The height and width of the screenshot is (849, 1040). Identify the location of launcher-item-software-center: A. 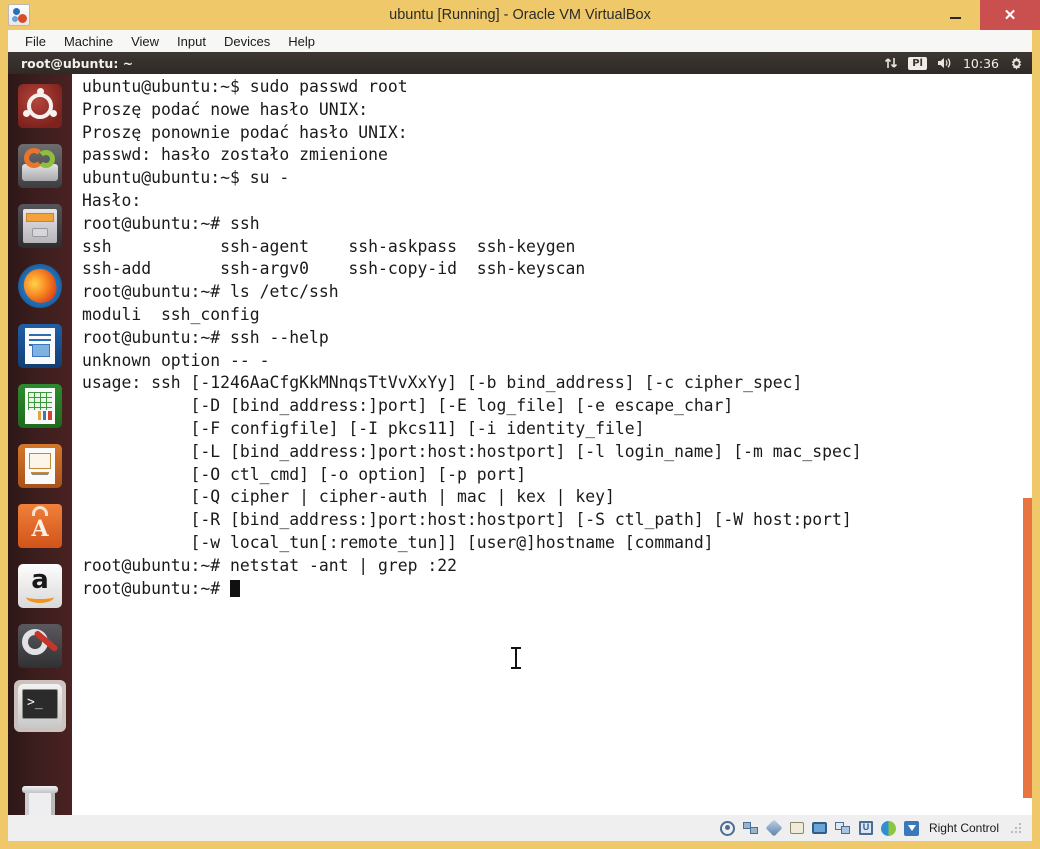
(40, 526).